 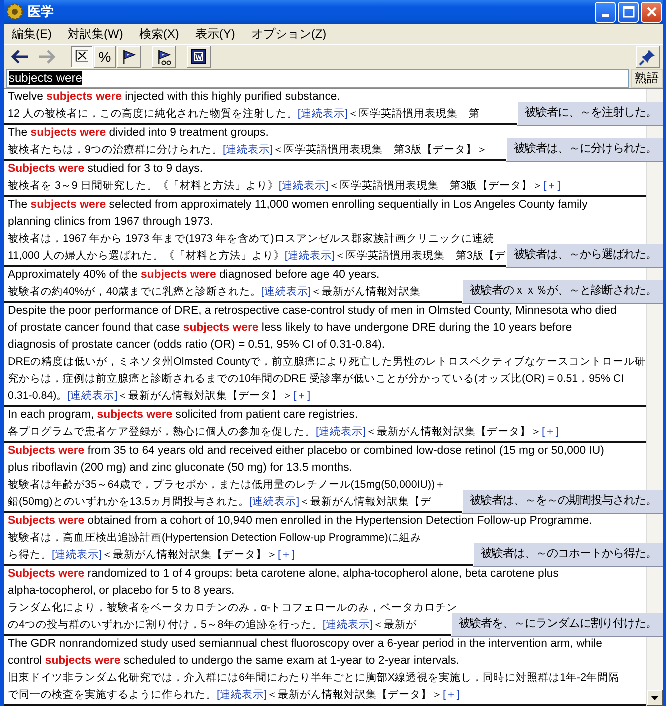 I want to click on english-sentence: Subjects were randomized to 1 of 4 groups: beta carotene alone, alpha-tocopherol alone, beta carotene plus, so click(x=284, y=574).